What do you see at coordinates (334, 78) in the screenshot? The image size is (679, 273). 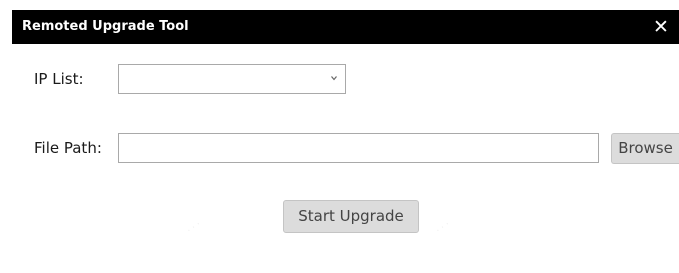 I see `chevron-down-icon` at bounding box center [334, 78].